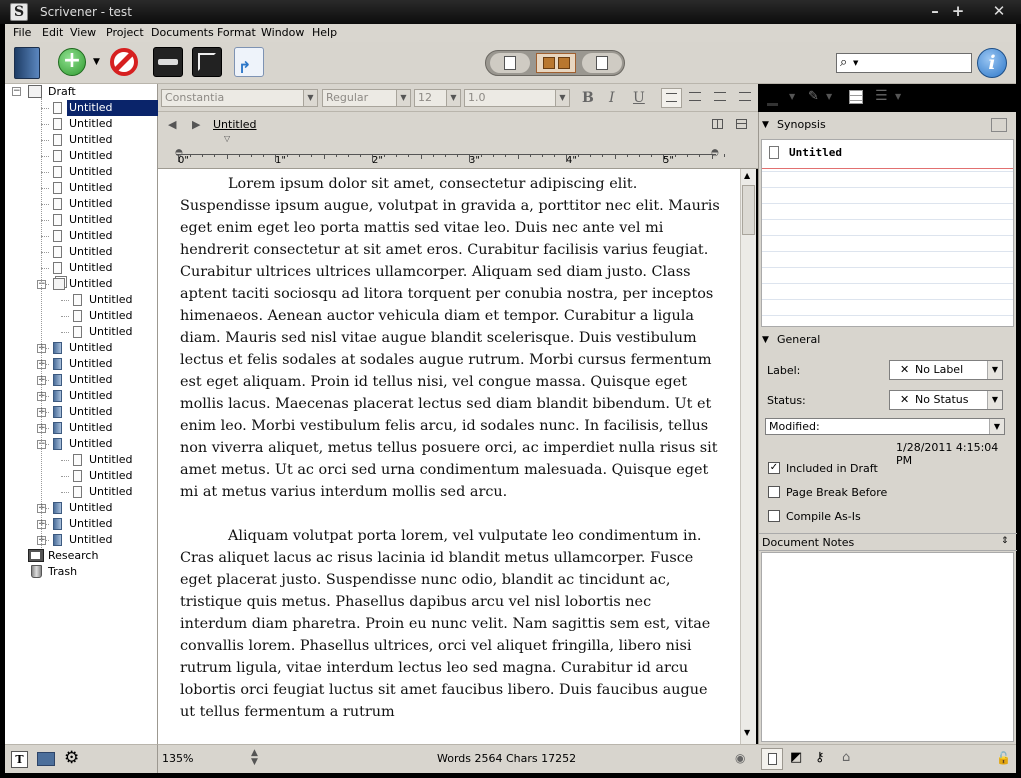 This screenshot has height=778, width=1021. Describe the element at coordinates (562, 98) in the screenshot. I see `line-spacing-dropdown-icon: ▼` at that location.